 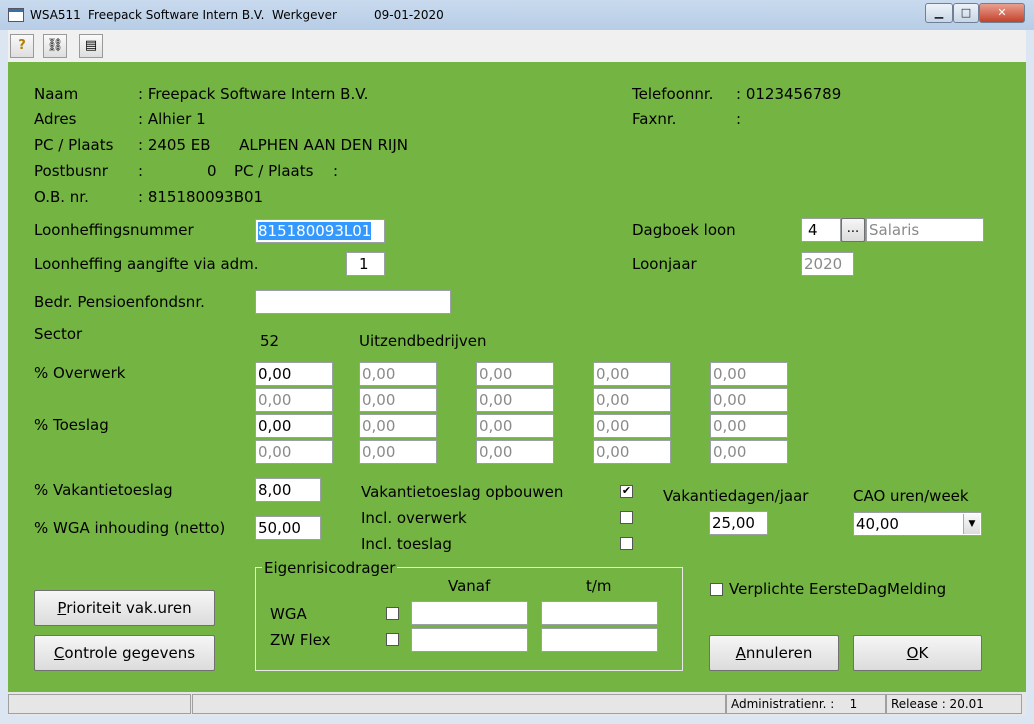 What do you see at coordinates (22, 46) in the screenshot?
I see `help-icon: ?` at bounding box center [22, 46].